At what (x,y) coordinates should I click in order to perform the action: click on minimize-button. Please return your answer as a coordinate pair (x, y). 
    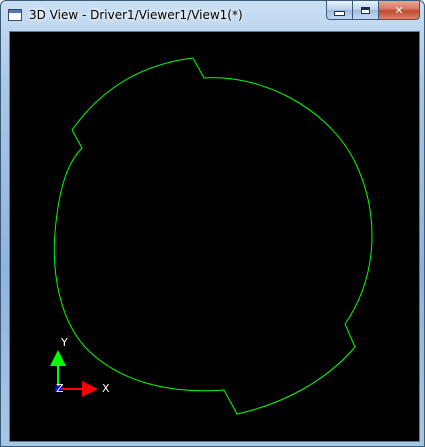
    Looking at the image, I should click on (339, 10).